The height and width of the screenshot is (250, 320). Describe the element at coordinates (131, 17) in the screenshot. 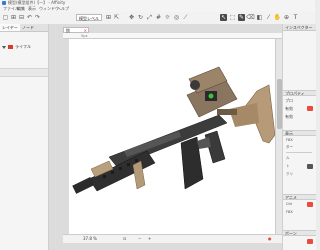

I see `move-icon: ✥` at that location.